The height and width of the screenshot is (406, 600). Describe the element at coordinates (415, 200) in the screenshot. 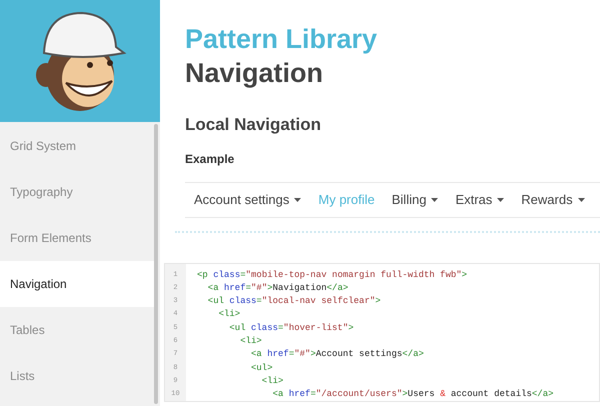

I see `nav-tab: Billing` at that location.